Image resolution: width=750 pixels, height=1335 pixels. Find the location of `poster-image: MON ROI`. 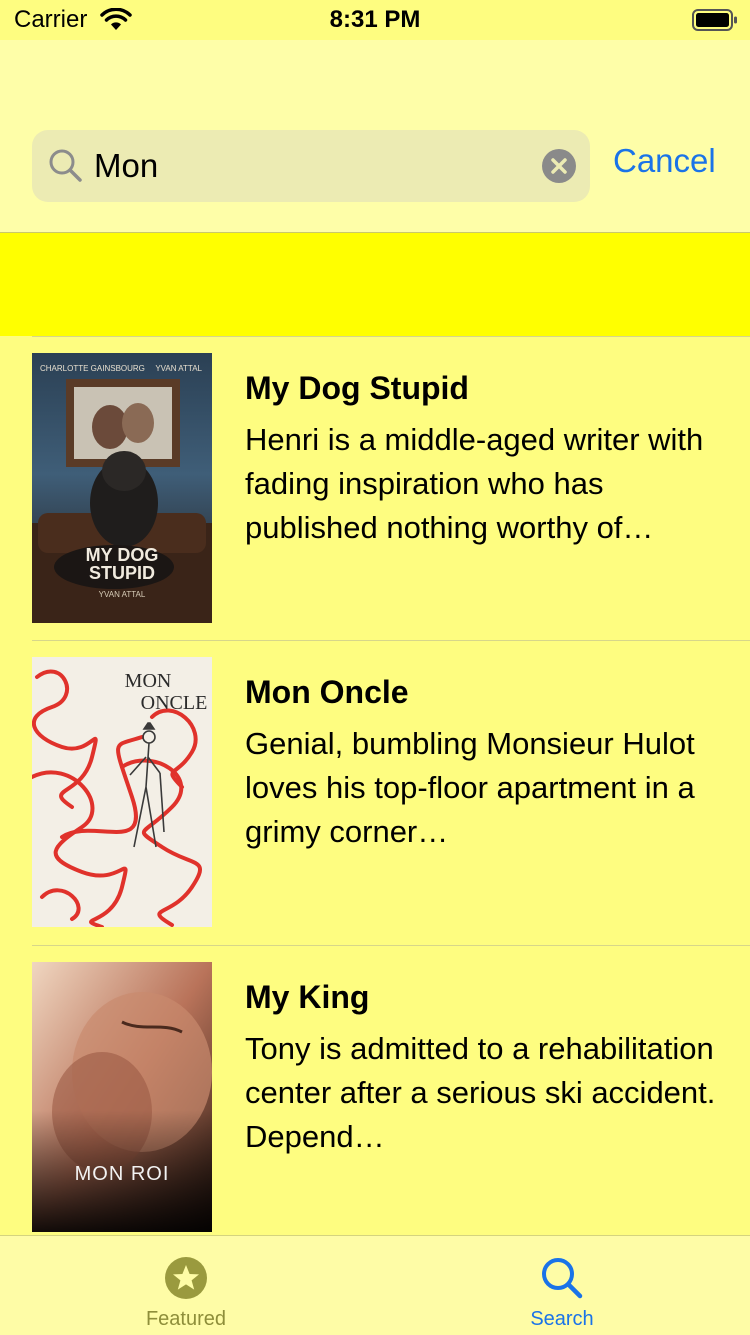

poster-image: MON ROI is located at coordinates (122, 1097).